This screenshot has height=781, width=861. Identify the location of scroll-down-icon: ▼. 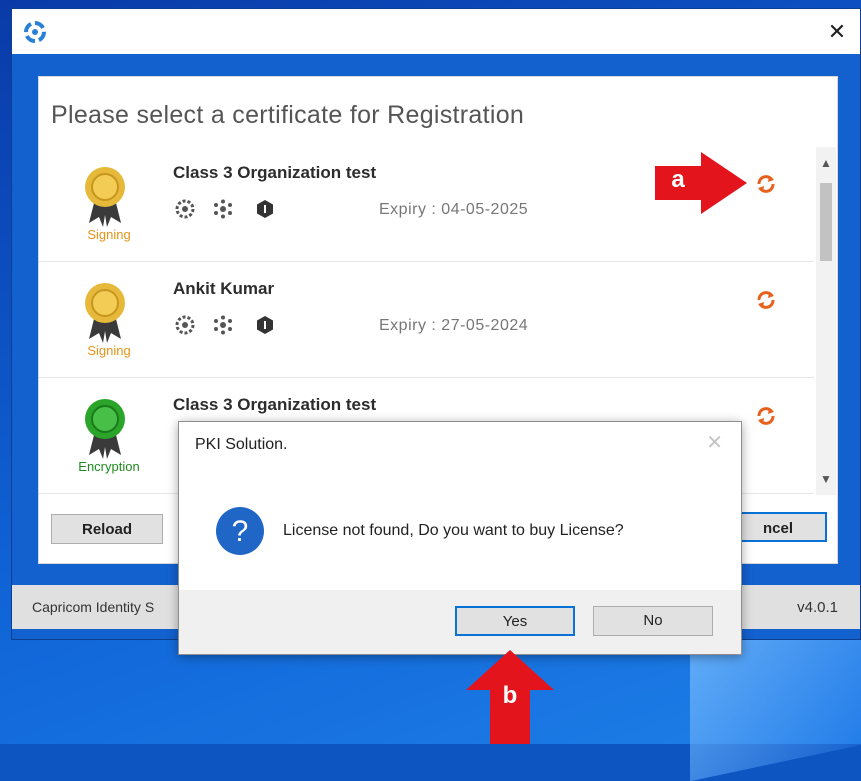
(826, 479).